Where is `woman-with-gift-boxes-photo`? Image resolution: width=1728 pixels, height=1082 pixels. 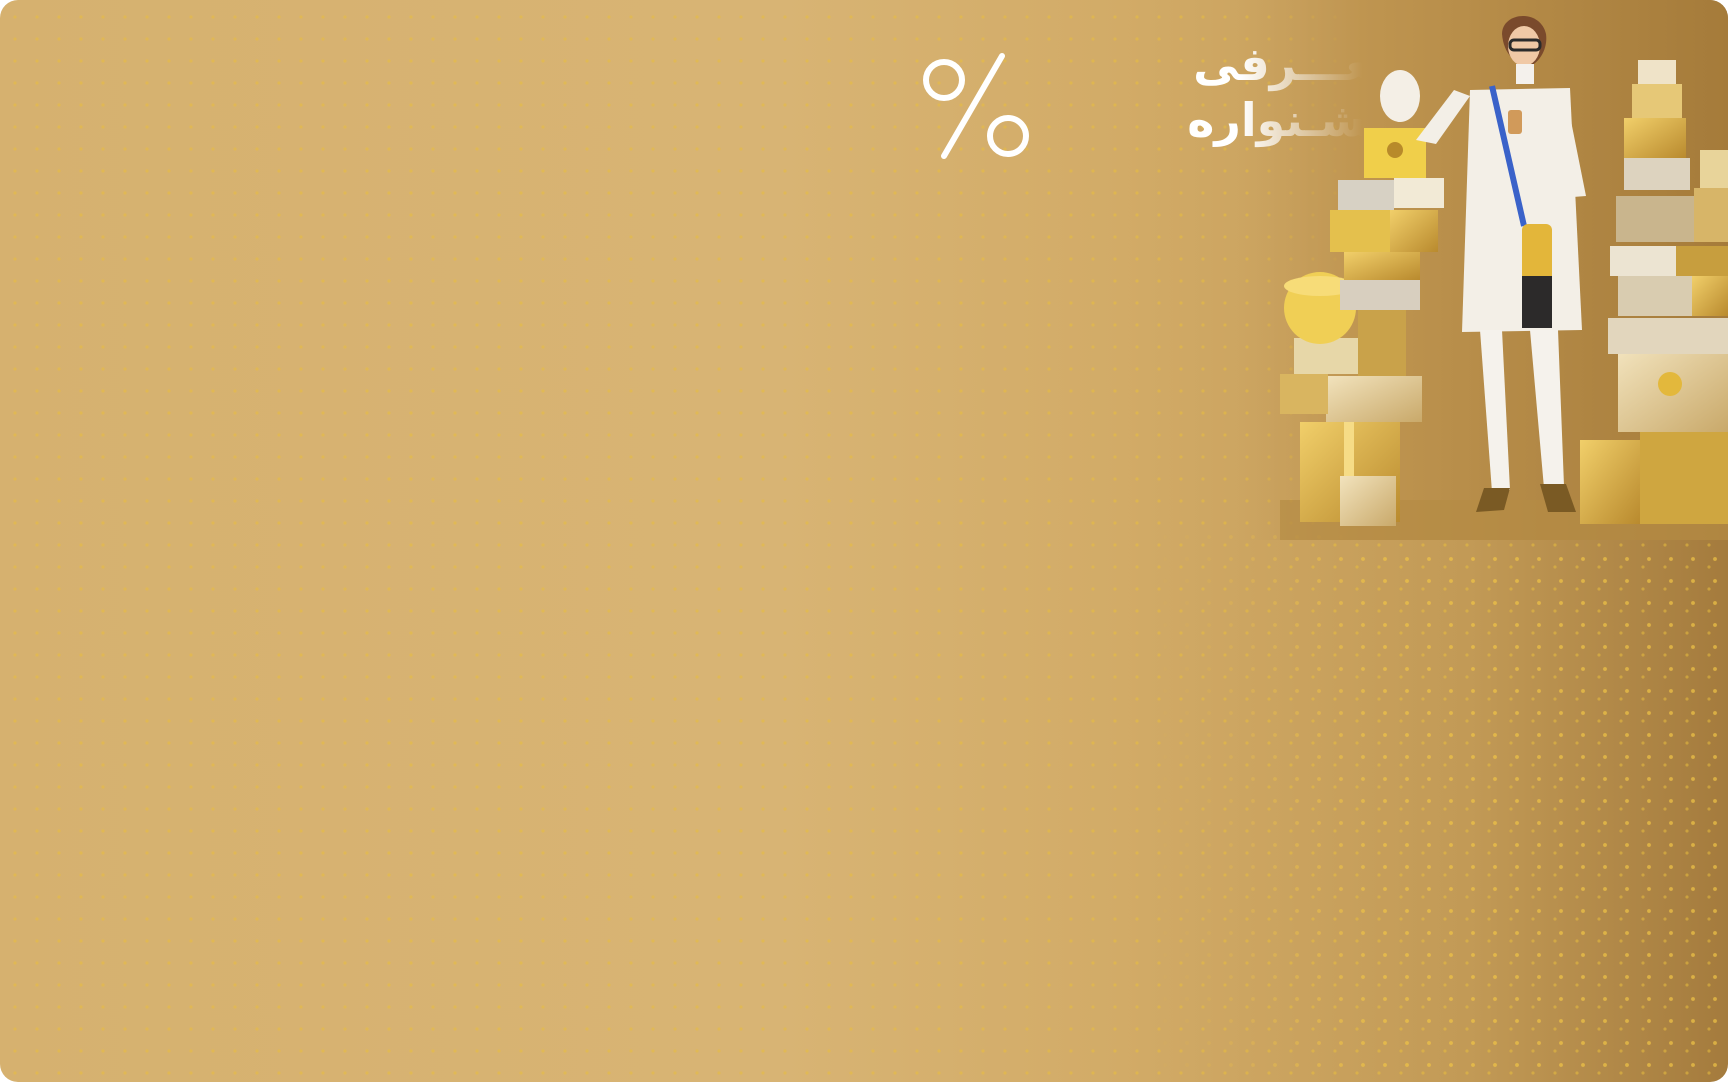
woman-with-gift-boxes-photo is located at coordinates (1484, 270).